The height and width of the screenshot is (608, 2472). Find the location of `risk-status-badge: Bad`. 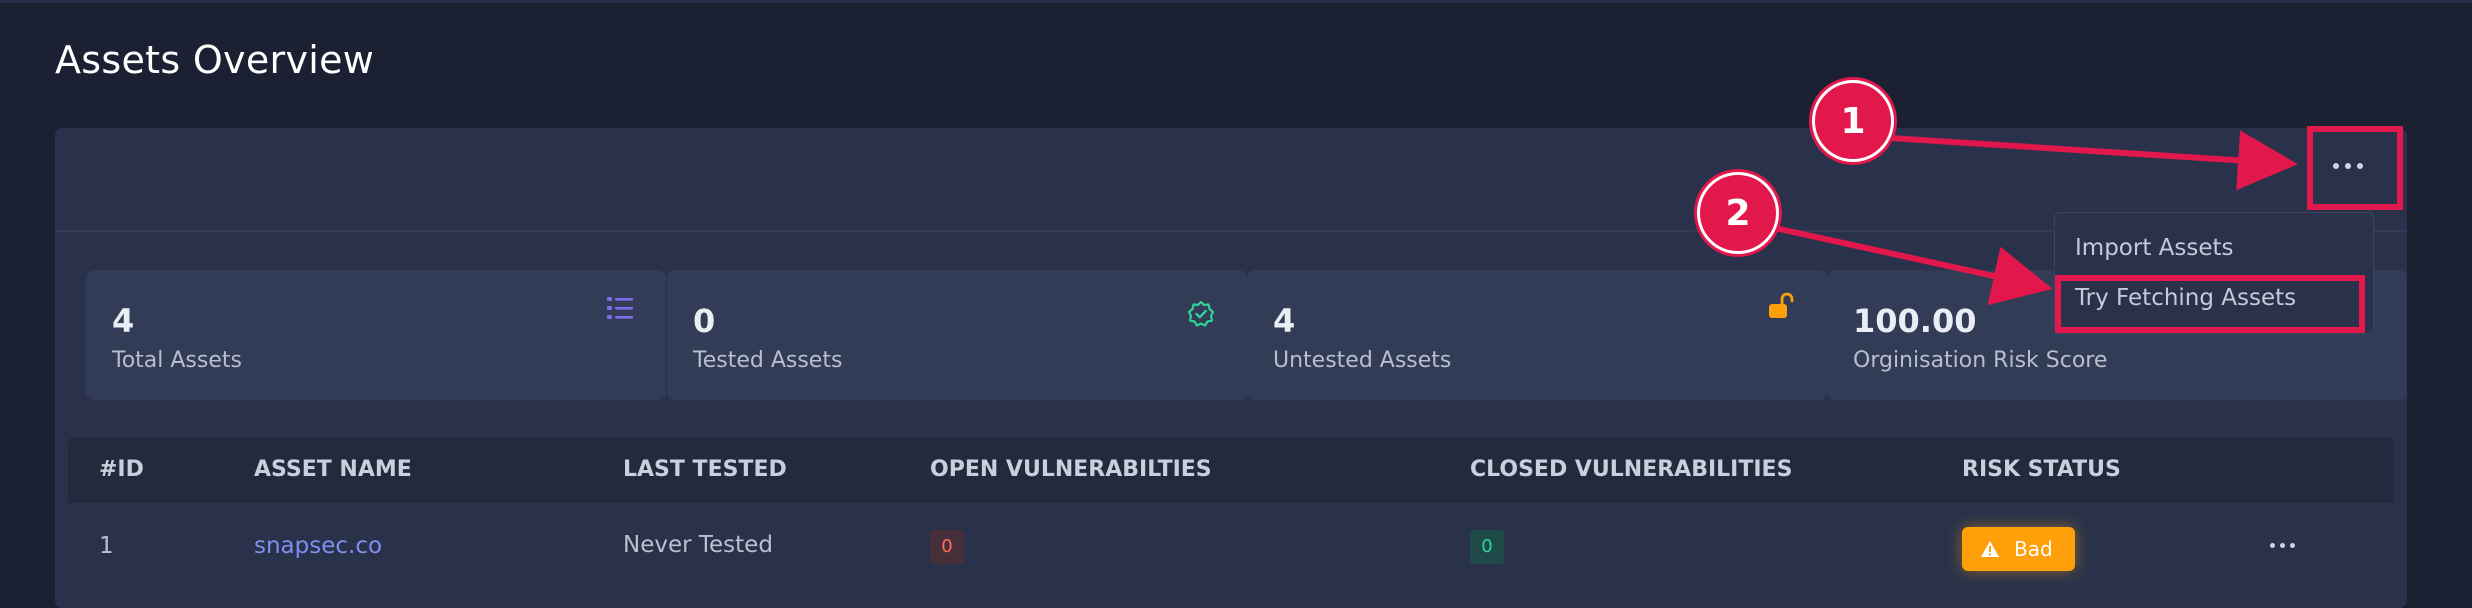

risk-status-badge: Bad is located at coordinates (2018, 549).